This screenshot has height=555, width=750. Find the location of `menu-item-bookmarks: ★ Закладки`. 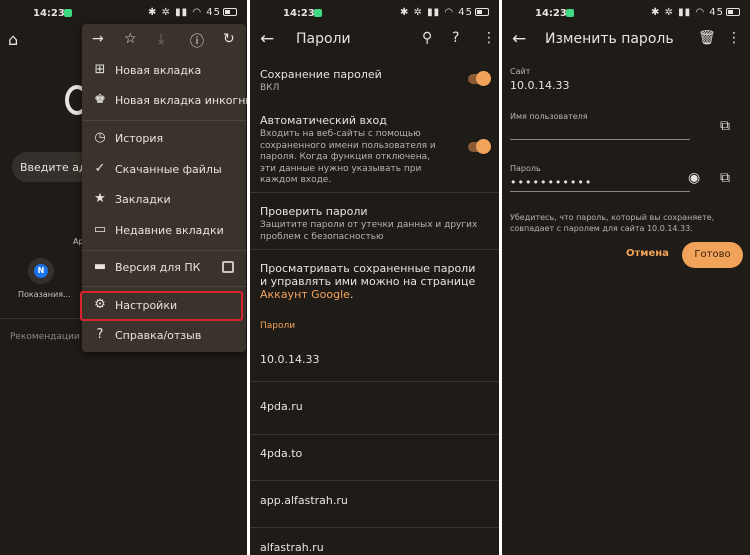

menu-item-bookmarks: ★ Закладки is located at coordinates (164, 200).